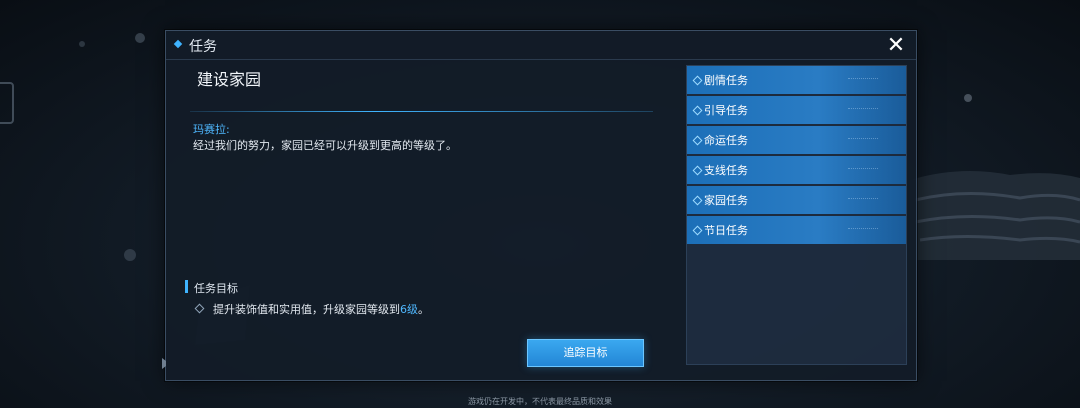  I want to click on development-disclaimer: 游戏仍在开发中，不代表最终品质和效果, so click(540, 401).